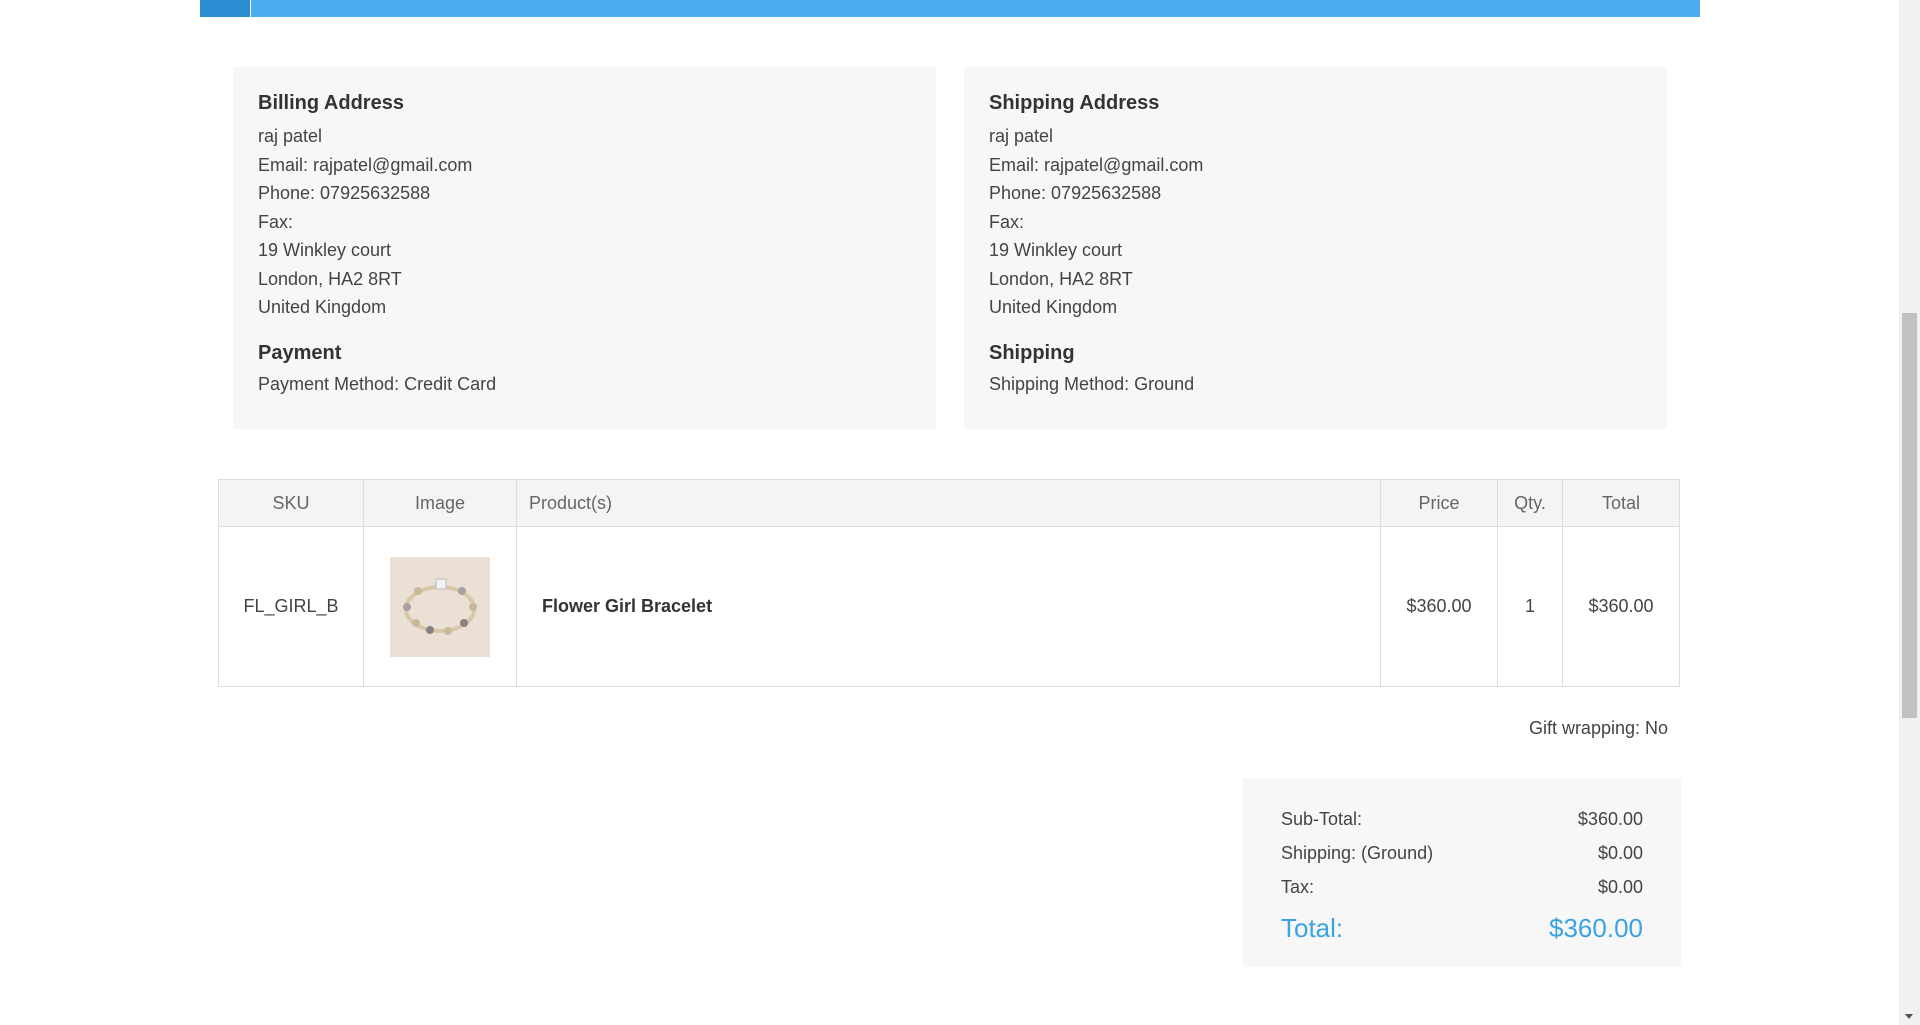 The height and width of the screenshot is (1025, 1920). I want to click on shipping-method: Shipping Method: Ground, so click(1092, 383).